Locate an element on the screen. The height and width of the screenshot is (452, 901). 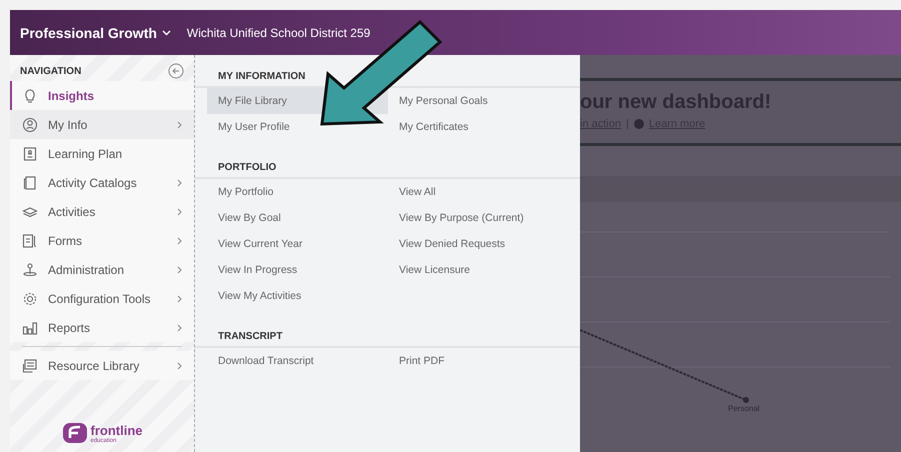
menu-link: My Personal Goals is located at coordinates (478, 101).